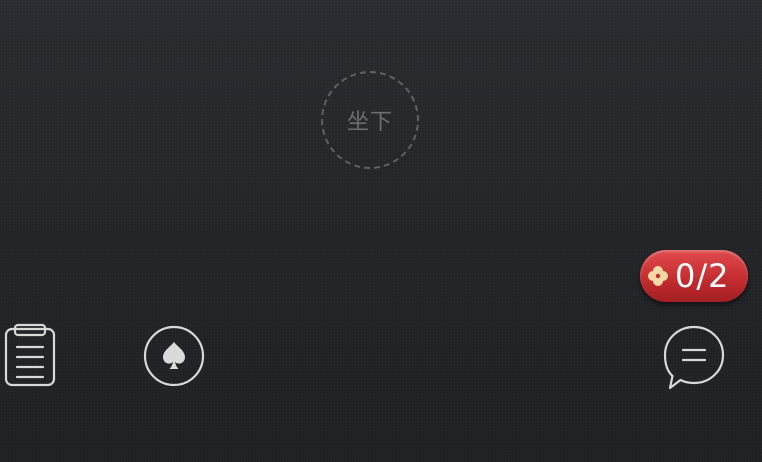  Describe the element at coordinates (702, 276) in the screenshot. I see `counter-value: 0/2` at that location.